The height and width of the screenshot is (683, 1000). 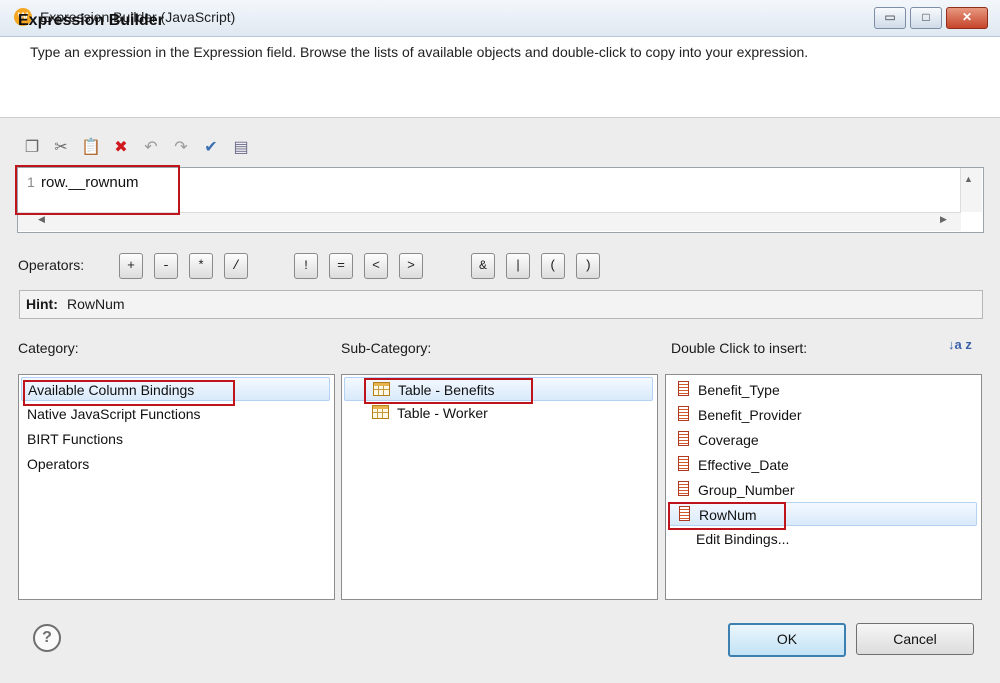 What do you see at coordinates (787, 640) in the screenshot?
I see `ok-button: OK` at bounding box center [787, 640].